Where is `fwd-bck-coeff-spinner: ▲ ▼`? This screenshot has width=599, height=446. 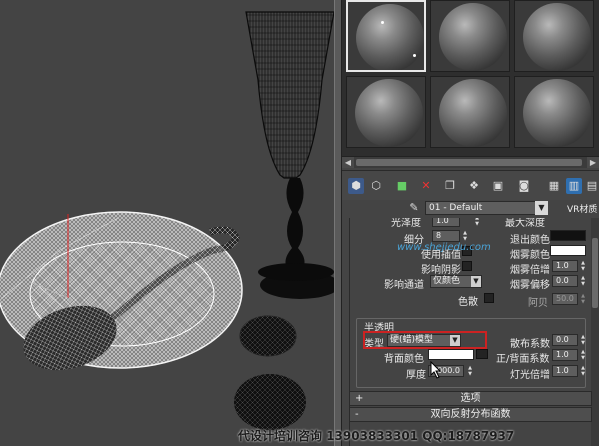
fwd-bck-coeff-spinner: ▲ ▼ is located at coordinates (583, 355).